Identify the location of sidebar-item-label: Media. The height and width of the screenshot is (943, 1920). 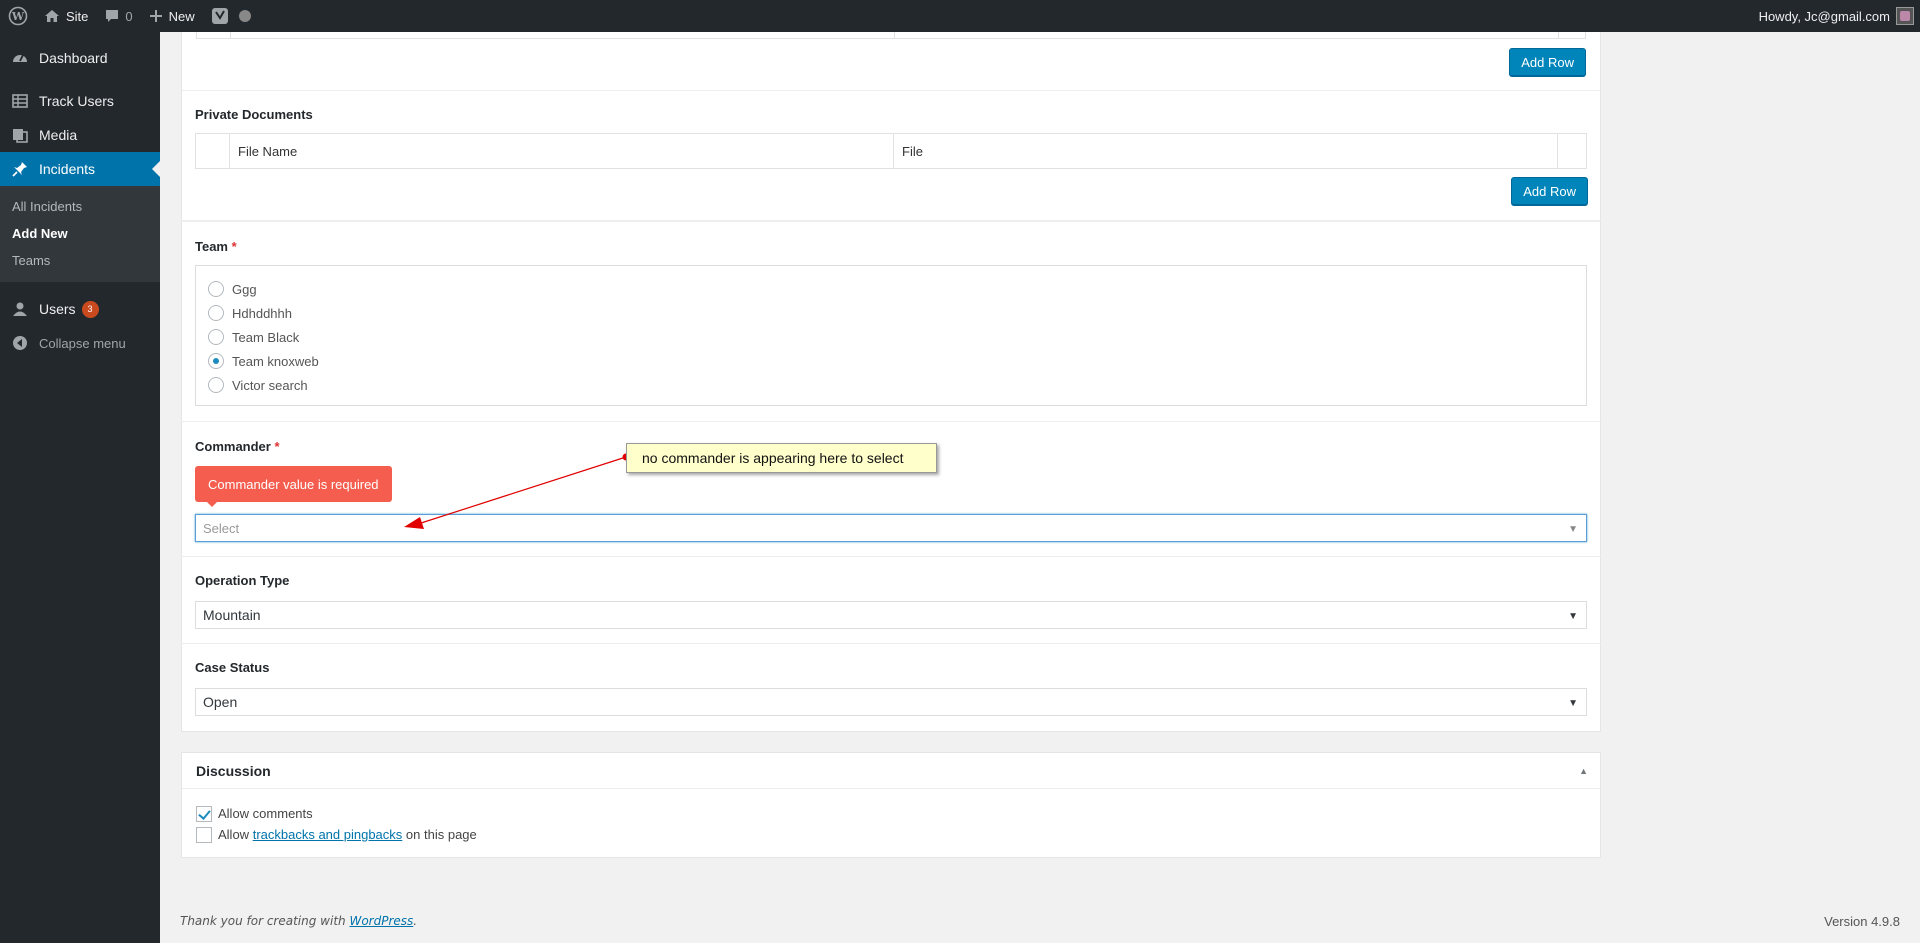
(58, 135).